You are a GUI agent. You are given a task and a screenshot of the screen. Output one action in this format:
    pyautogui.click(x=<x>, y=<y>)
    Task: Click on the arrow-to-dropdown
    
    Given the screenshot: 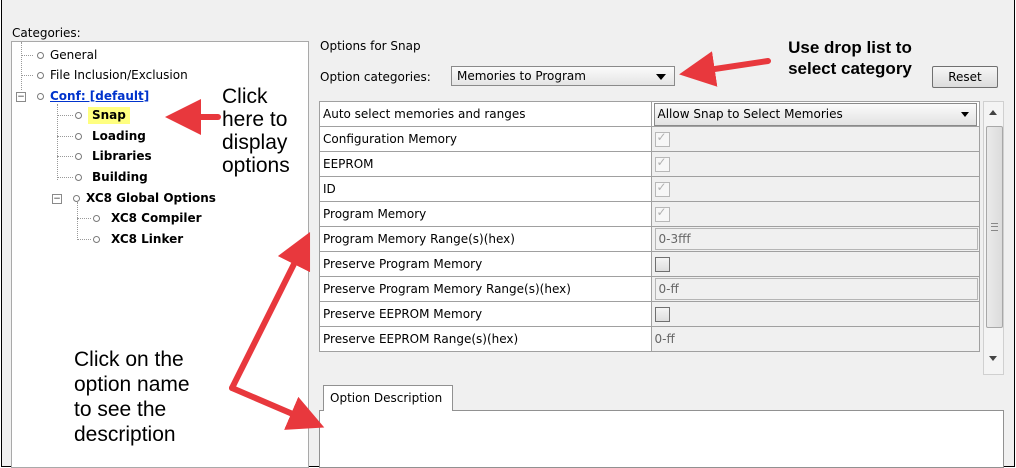 What is the action you would take?
    pyautogui.click(x=725, y=69)
    